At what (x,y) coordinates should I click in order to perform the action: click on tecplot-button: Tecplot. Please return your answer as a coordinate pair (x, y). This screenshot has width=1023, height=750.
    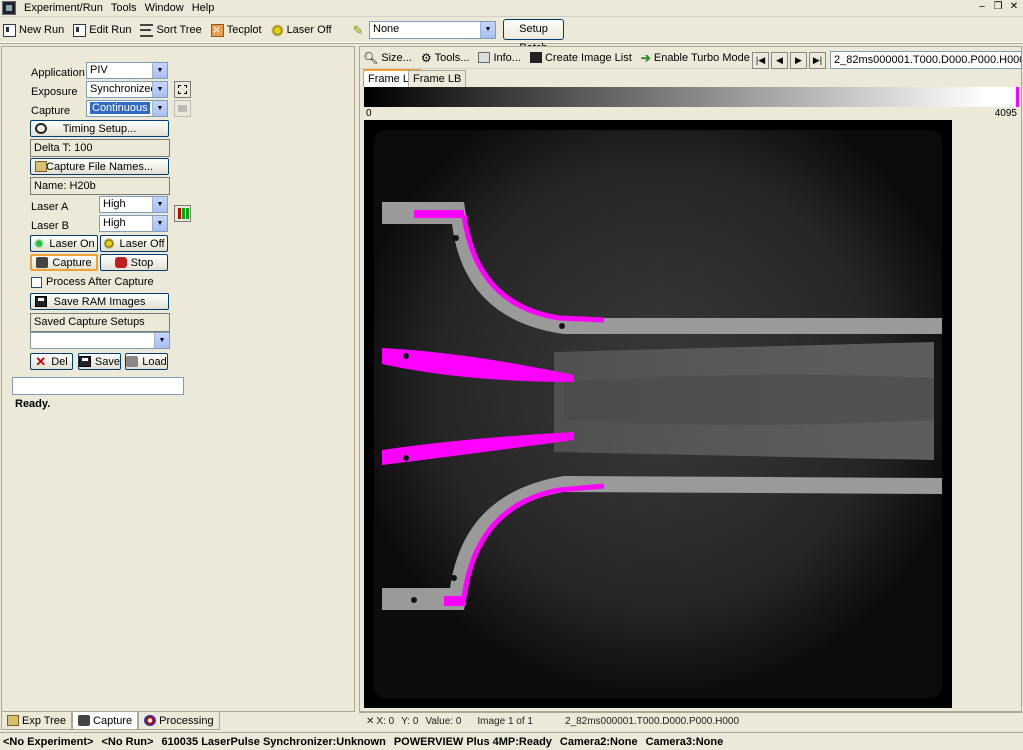
    Looking at the image, I should click on (238, 30).